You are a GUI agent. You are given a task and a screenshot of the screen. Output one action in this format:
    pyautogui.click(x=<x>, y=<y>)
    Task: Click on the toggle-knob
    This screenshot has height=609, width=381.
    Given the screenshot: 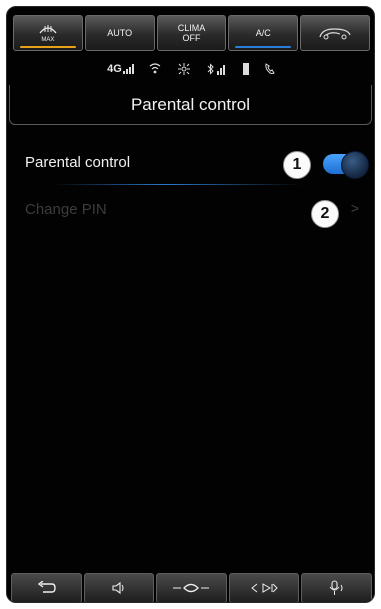 What is the action you would take?
    pyautogui.click(x=355, y=165)
    